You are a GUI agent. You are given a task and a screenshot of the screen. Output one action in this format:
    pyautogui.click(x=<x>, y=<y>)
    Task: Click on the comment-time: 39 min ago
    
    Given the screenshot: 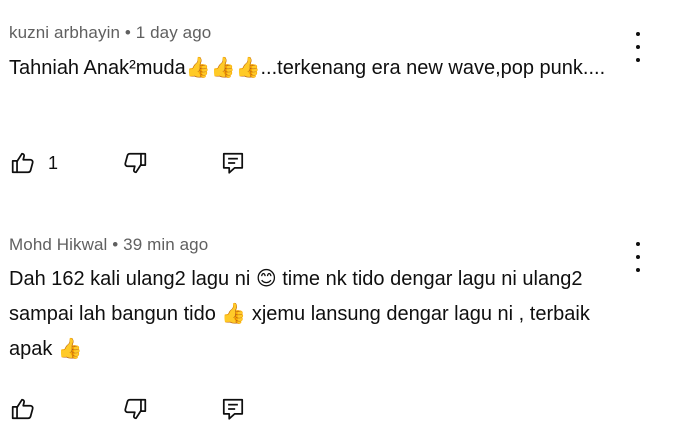 What is the action you would take?
    pyautogui.click(x=165, y=244)
    